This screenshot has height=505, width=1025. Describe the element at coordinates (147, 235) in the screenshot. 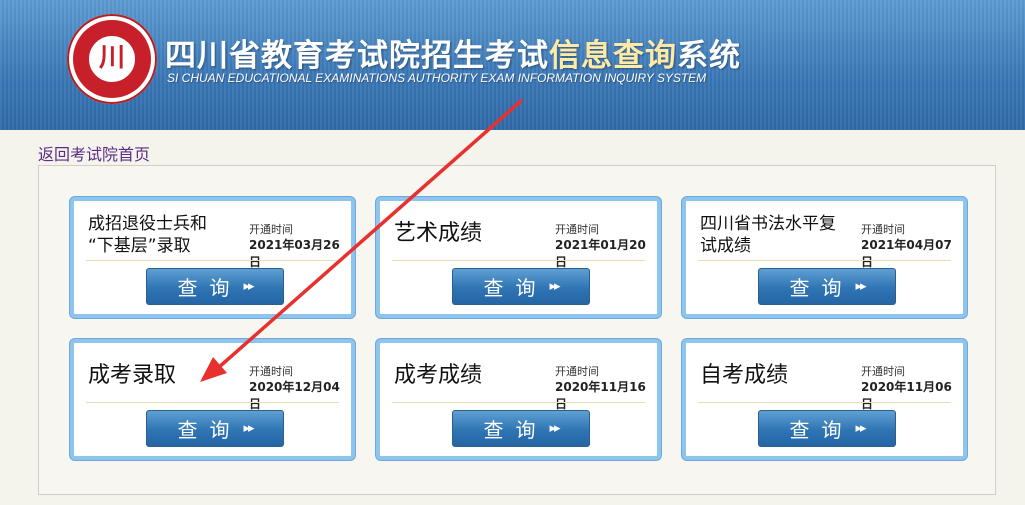

I see `card-title: 成招退役士兵和 “下基层”录取` at that location.